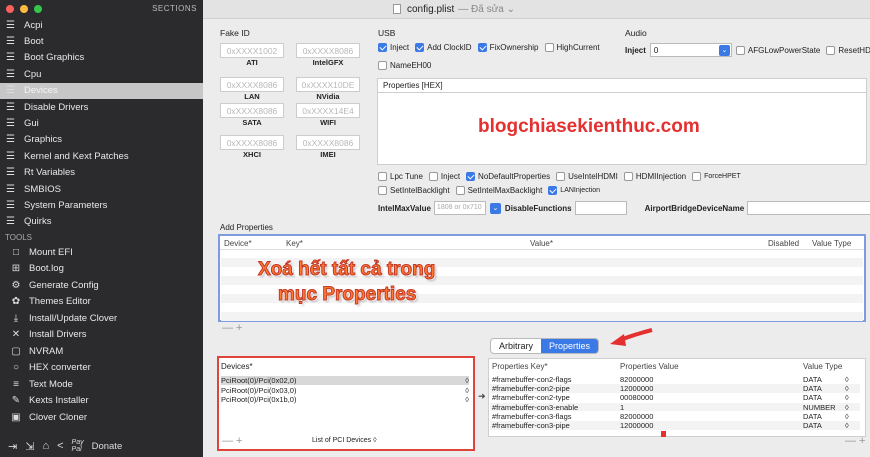 This screenshot has height=457, width=870. I want to click on property-row: #framebuffer-con2-flags 82000000 DATA ◊, so click(675, 379).